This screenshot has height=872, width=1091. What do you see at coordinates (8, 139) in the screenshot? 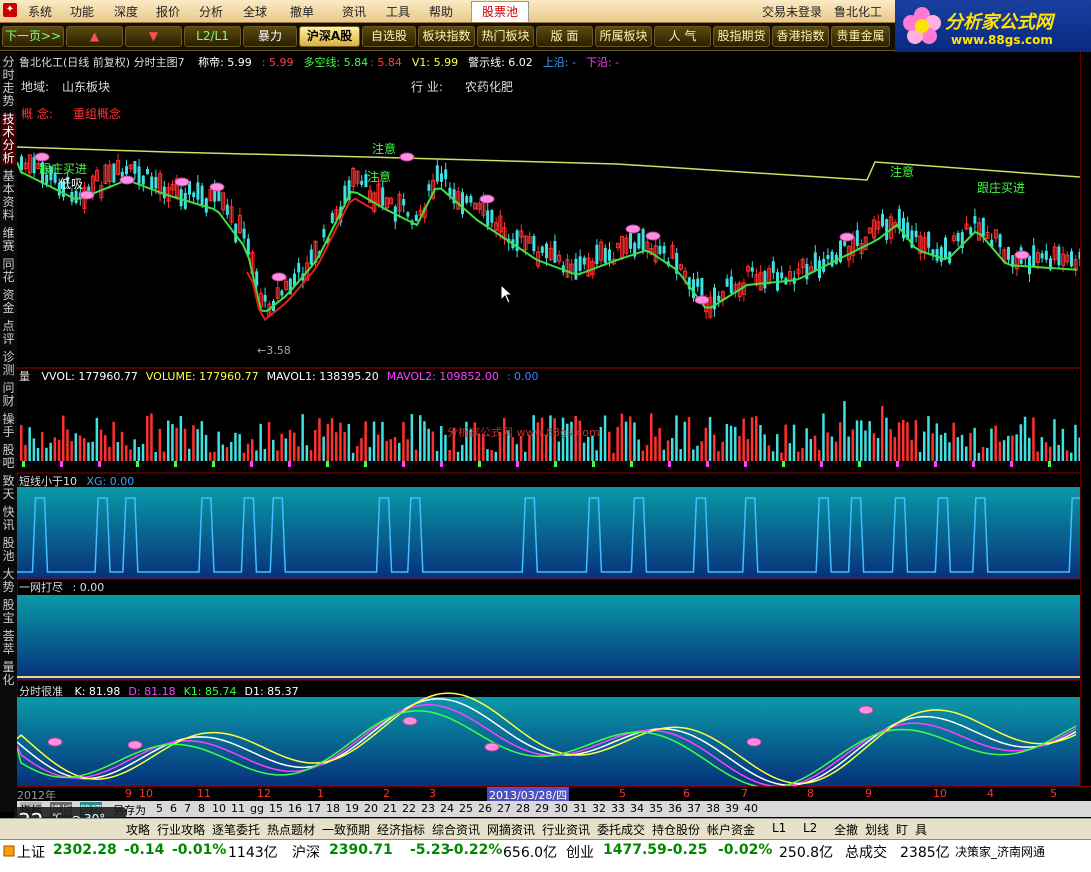
I see `left-tab-1: 技术分析` at bounding box center [8, 139].